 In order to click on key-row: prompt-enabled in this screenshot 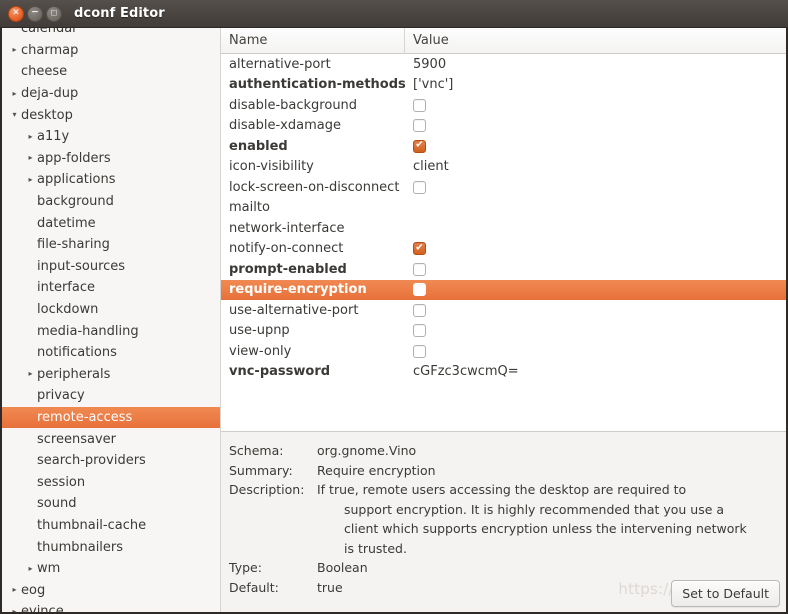, I will do `click(503, 269)`.